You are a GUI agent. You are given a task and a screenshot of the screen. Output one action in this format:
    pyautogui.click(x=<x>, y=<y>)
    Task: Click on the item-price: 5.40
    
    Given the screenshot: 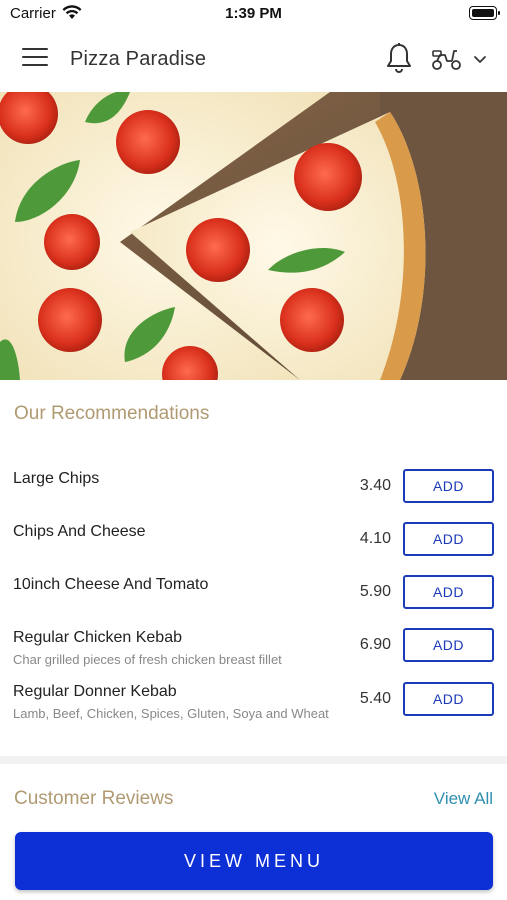 What is the action you would take?
    pyautogui.click(x=375, y=698)
    